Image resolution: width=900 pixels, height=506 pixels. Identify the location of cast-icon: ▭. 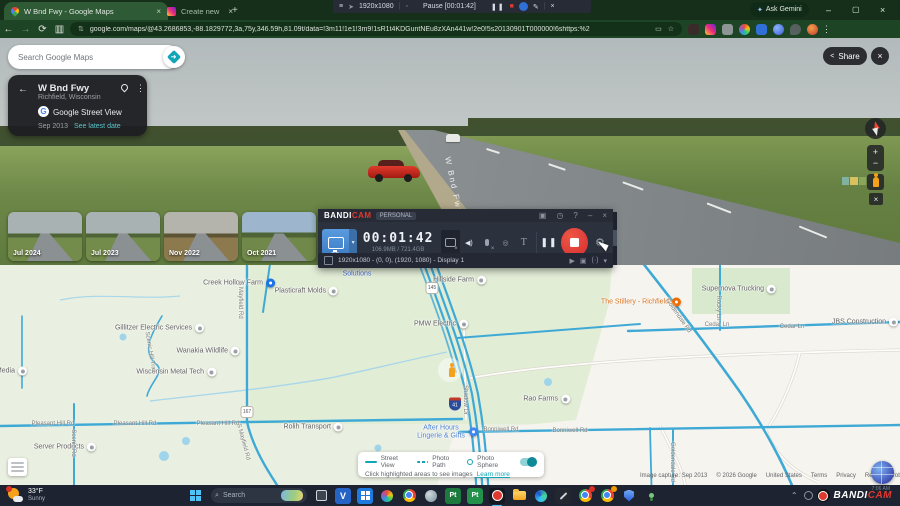
(658, 29).